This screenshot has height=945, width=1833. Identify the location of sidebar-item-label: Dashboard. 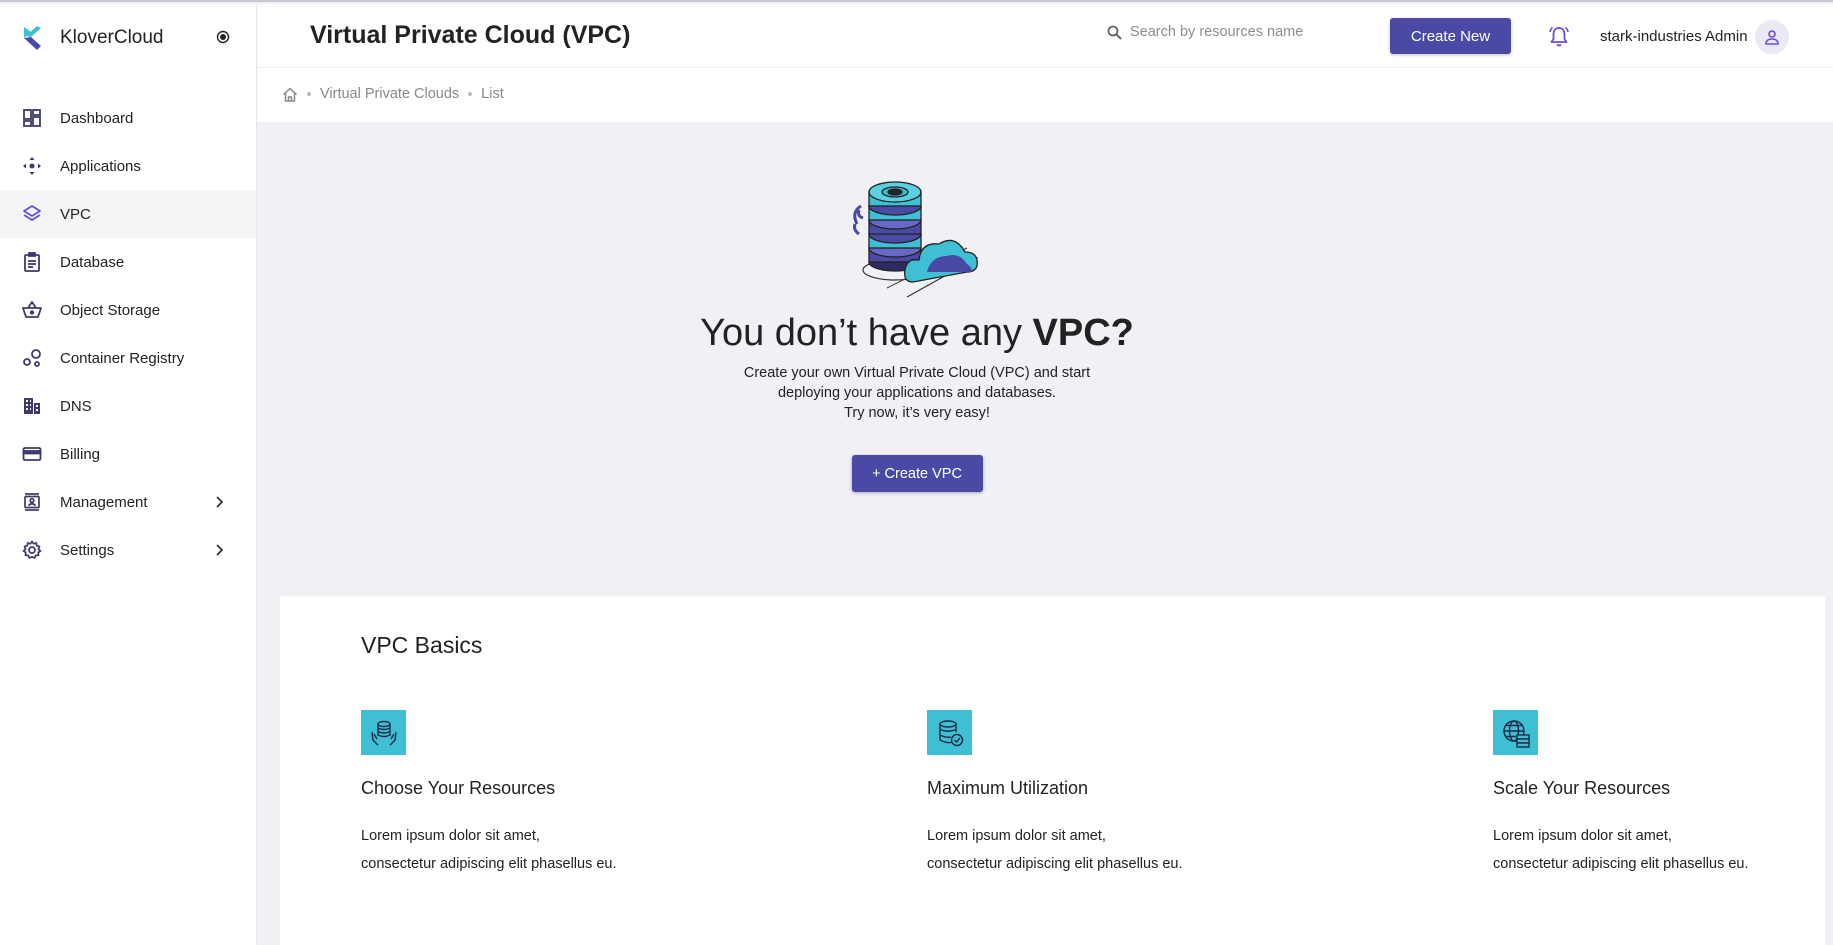
(97, 118).